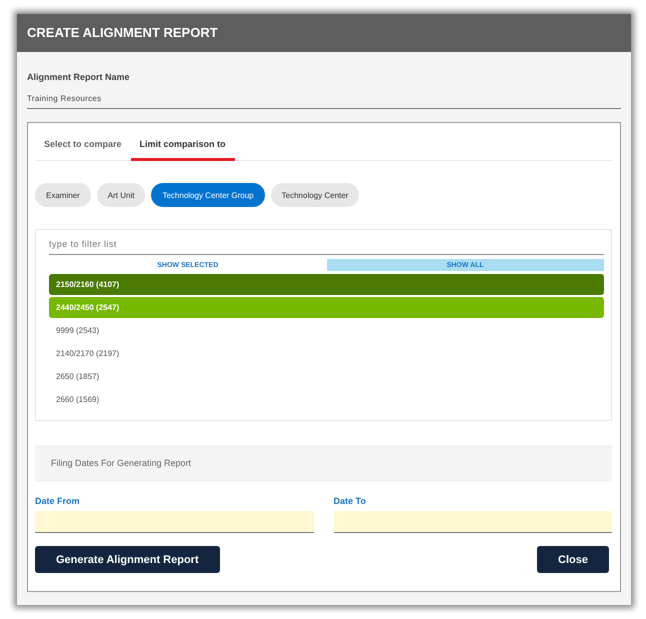 The width and height of the screenshot is (646, 619). What do you see at coordinates (127, 559) in the screenshot?
I see `generate-button: Generate Alignment Report` at bounding box center [127, 559].